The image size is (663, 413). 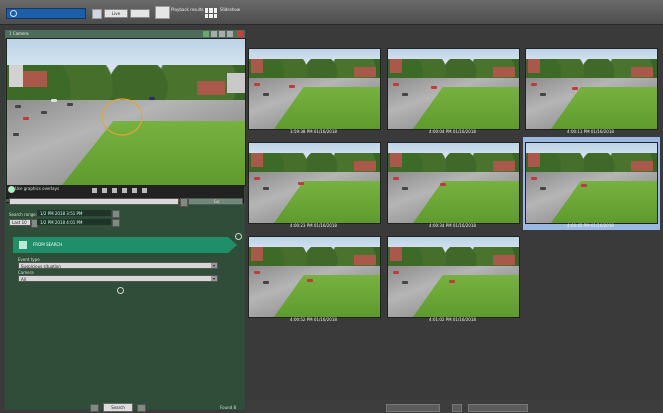 I want to click on from-picker, so click(x=116, y=214).